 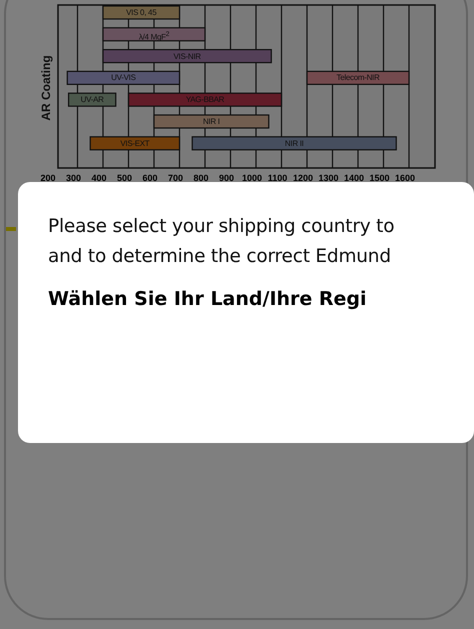 I want to click on coating-bar: VIS-NIR, so click(x=187, y=56).